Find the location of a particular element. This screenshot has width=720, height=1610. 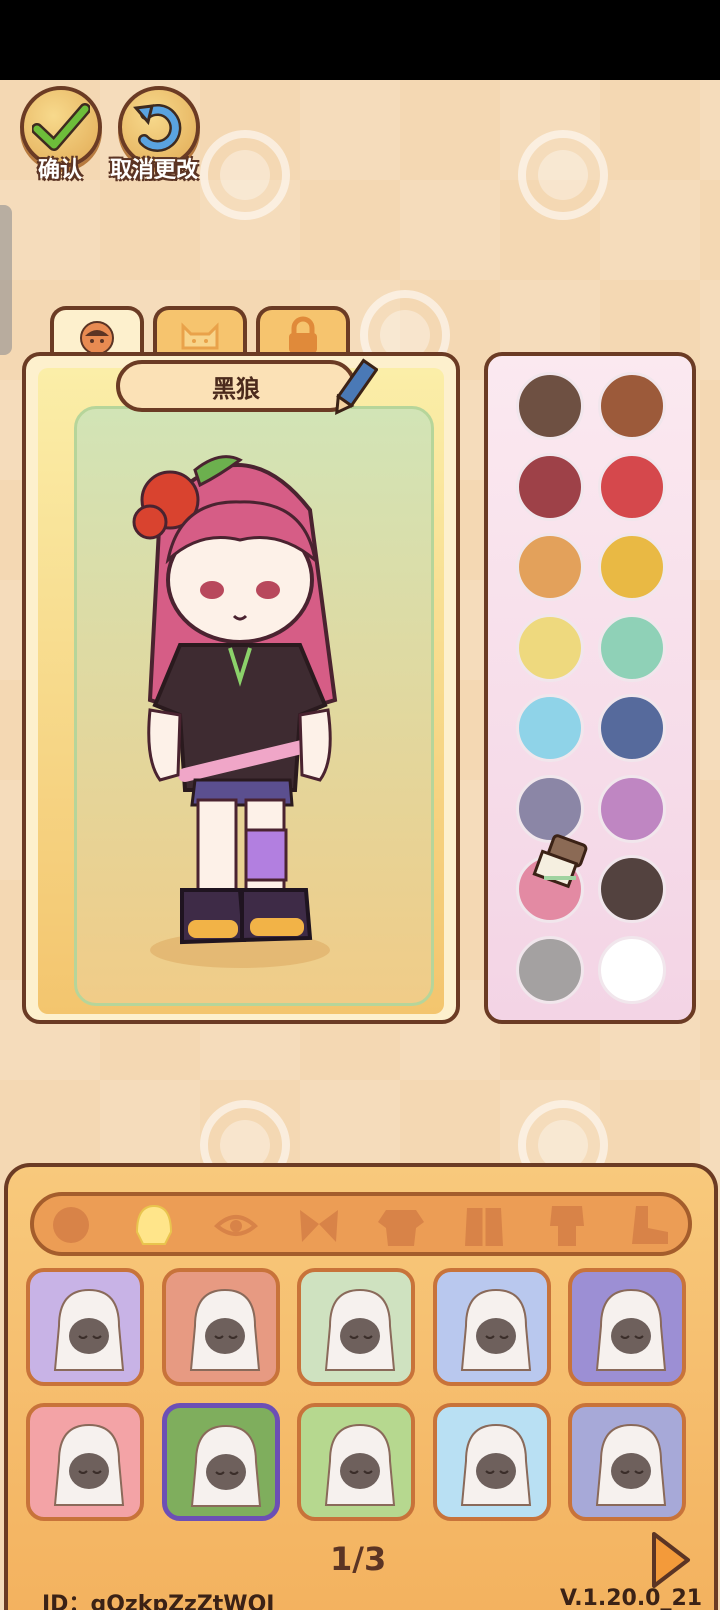

category-head is located at coordinates (71, 1225).